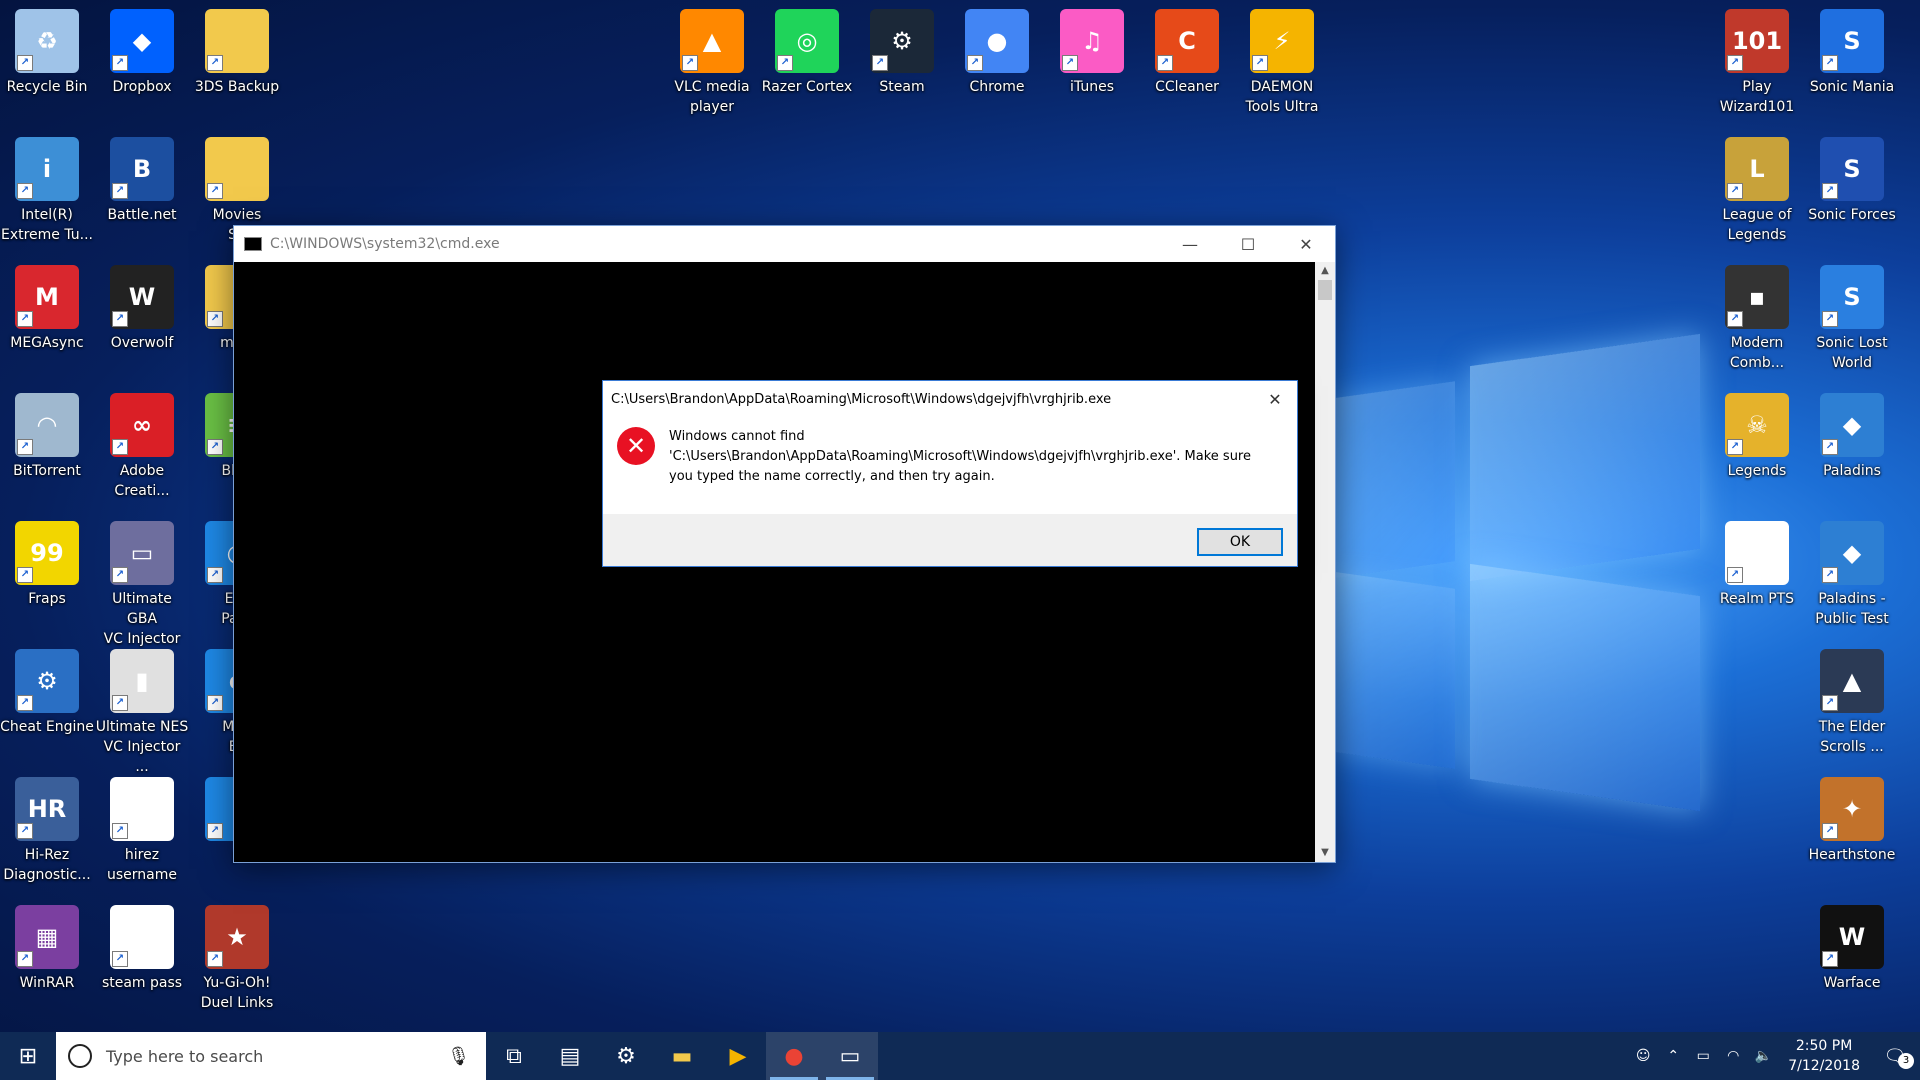  Describe the element at coordinates (1190, 244) in the screenshot. I see `minimize-icon: —` at that location.